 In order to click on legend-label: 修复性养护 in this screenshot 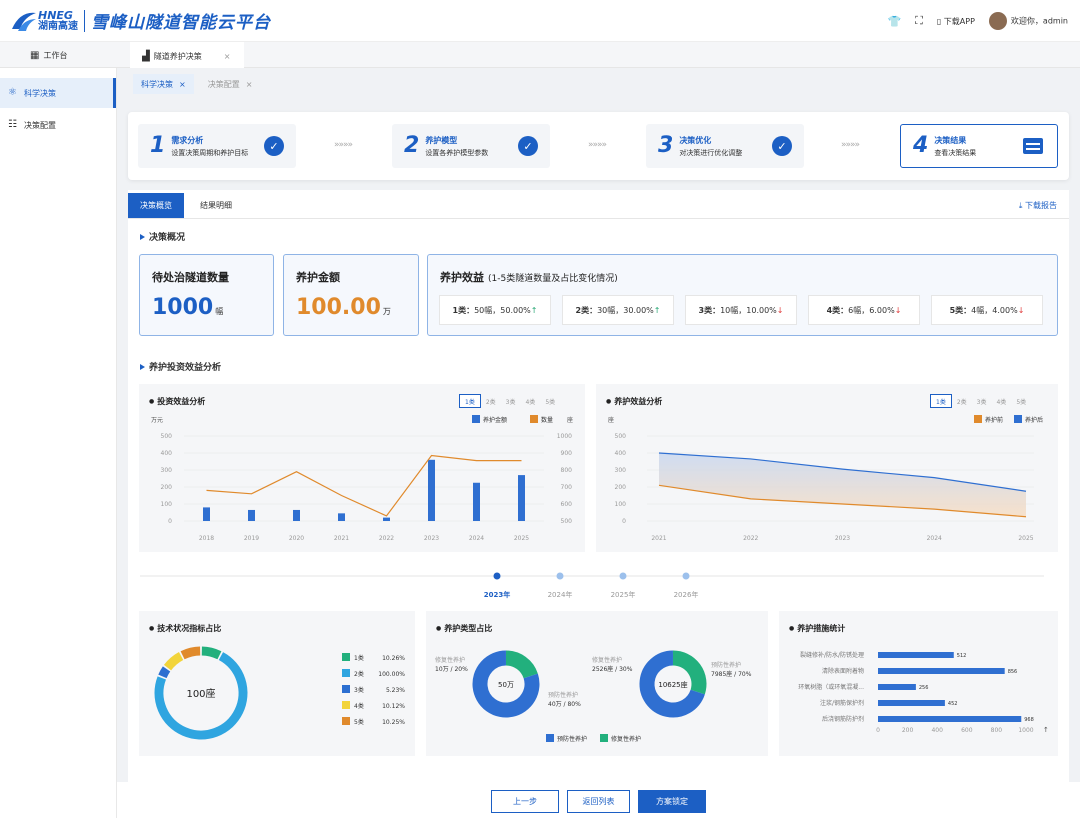, I will do `click(626, 739)`.